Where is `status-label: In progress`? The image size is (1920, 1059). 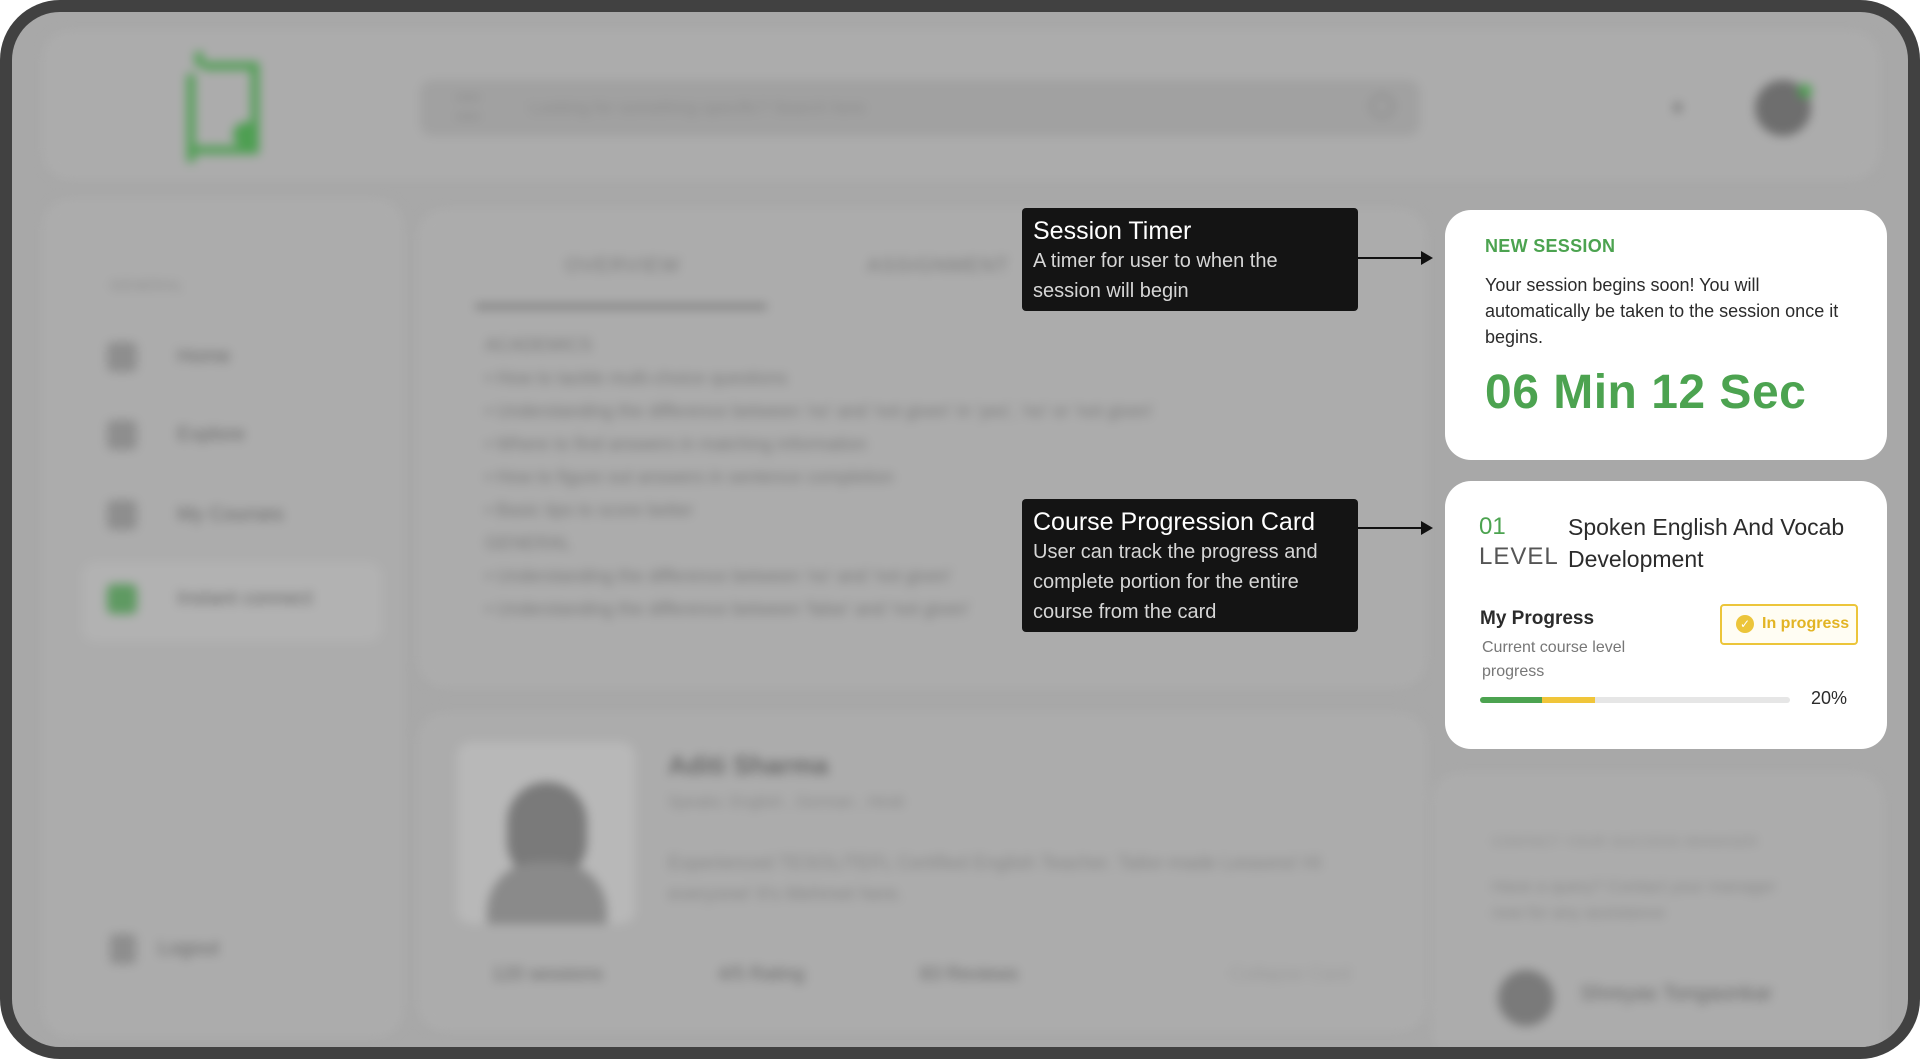 status-label: In progress is located at coordinates (1806, 623).